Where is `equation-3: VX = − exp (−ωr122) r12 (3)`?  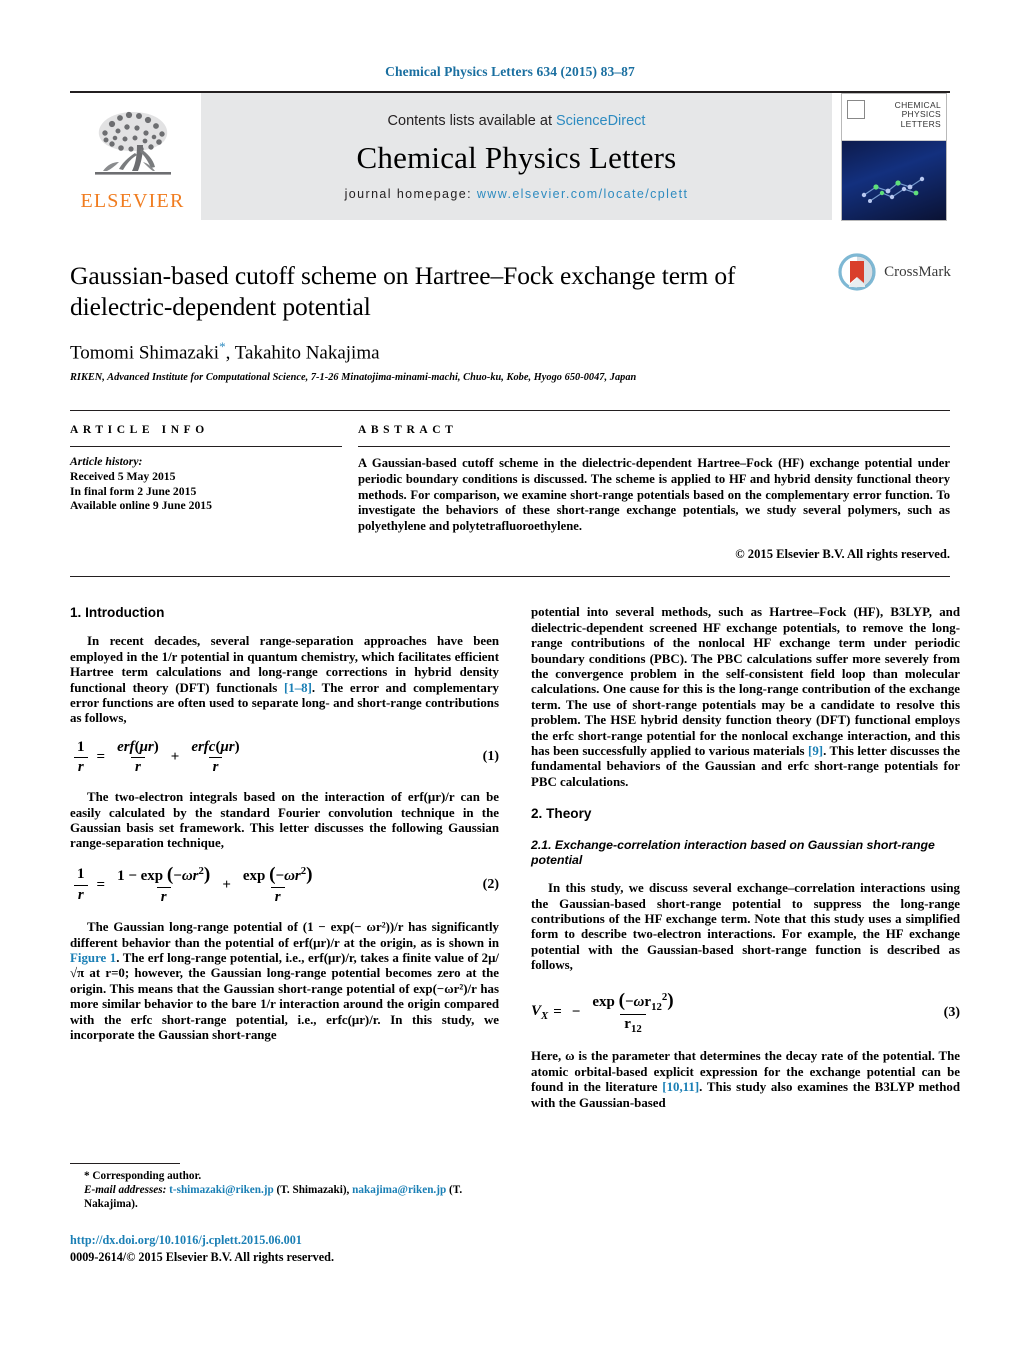
equation-3: VX = − exp (−ωr122) r12 (3) is located at coordinates (745, 1013).